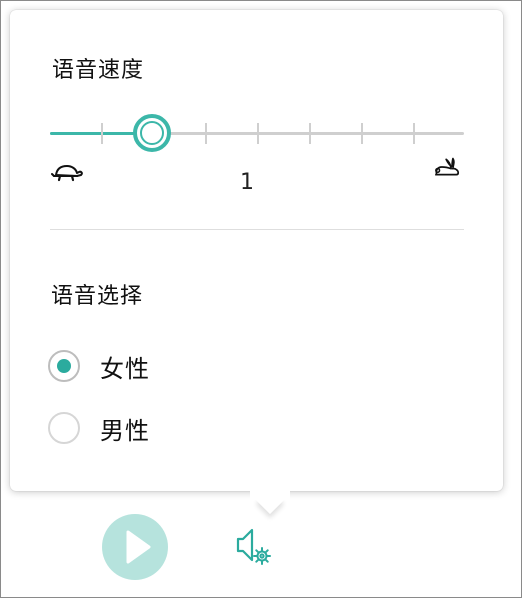 This screenshot has width=522, height=598. What do you see at coordinates (254, 548) in the screenshot?
I see `voice-settings-icon` at bounding box center [254, 548].